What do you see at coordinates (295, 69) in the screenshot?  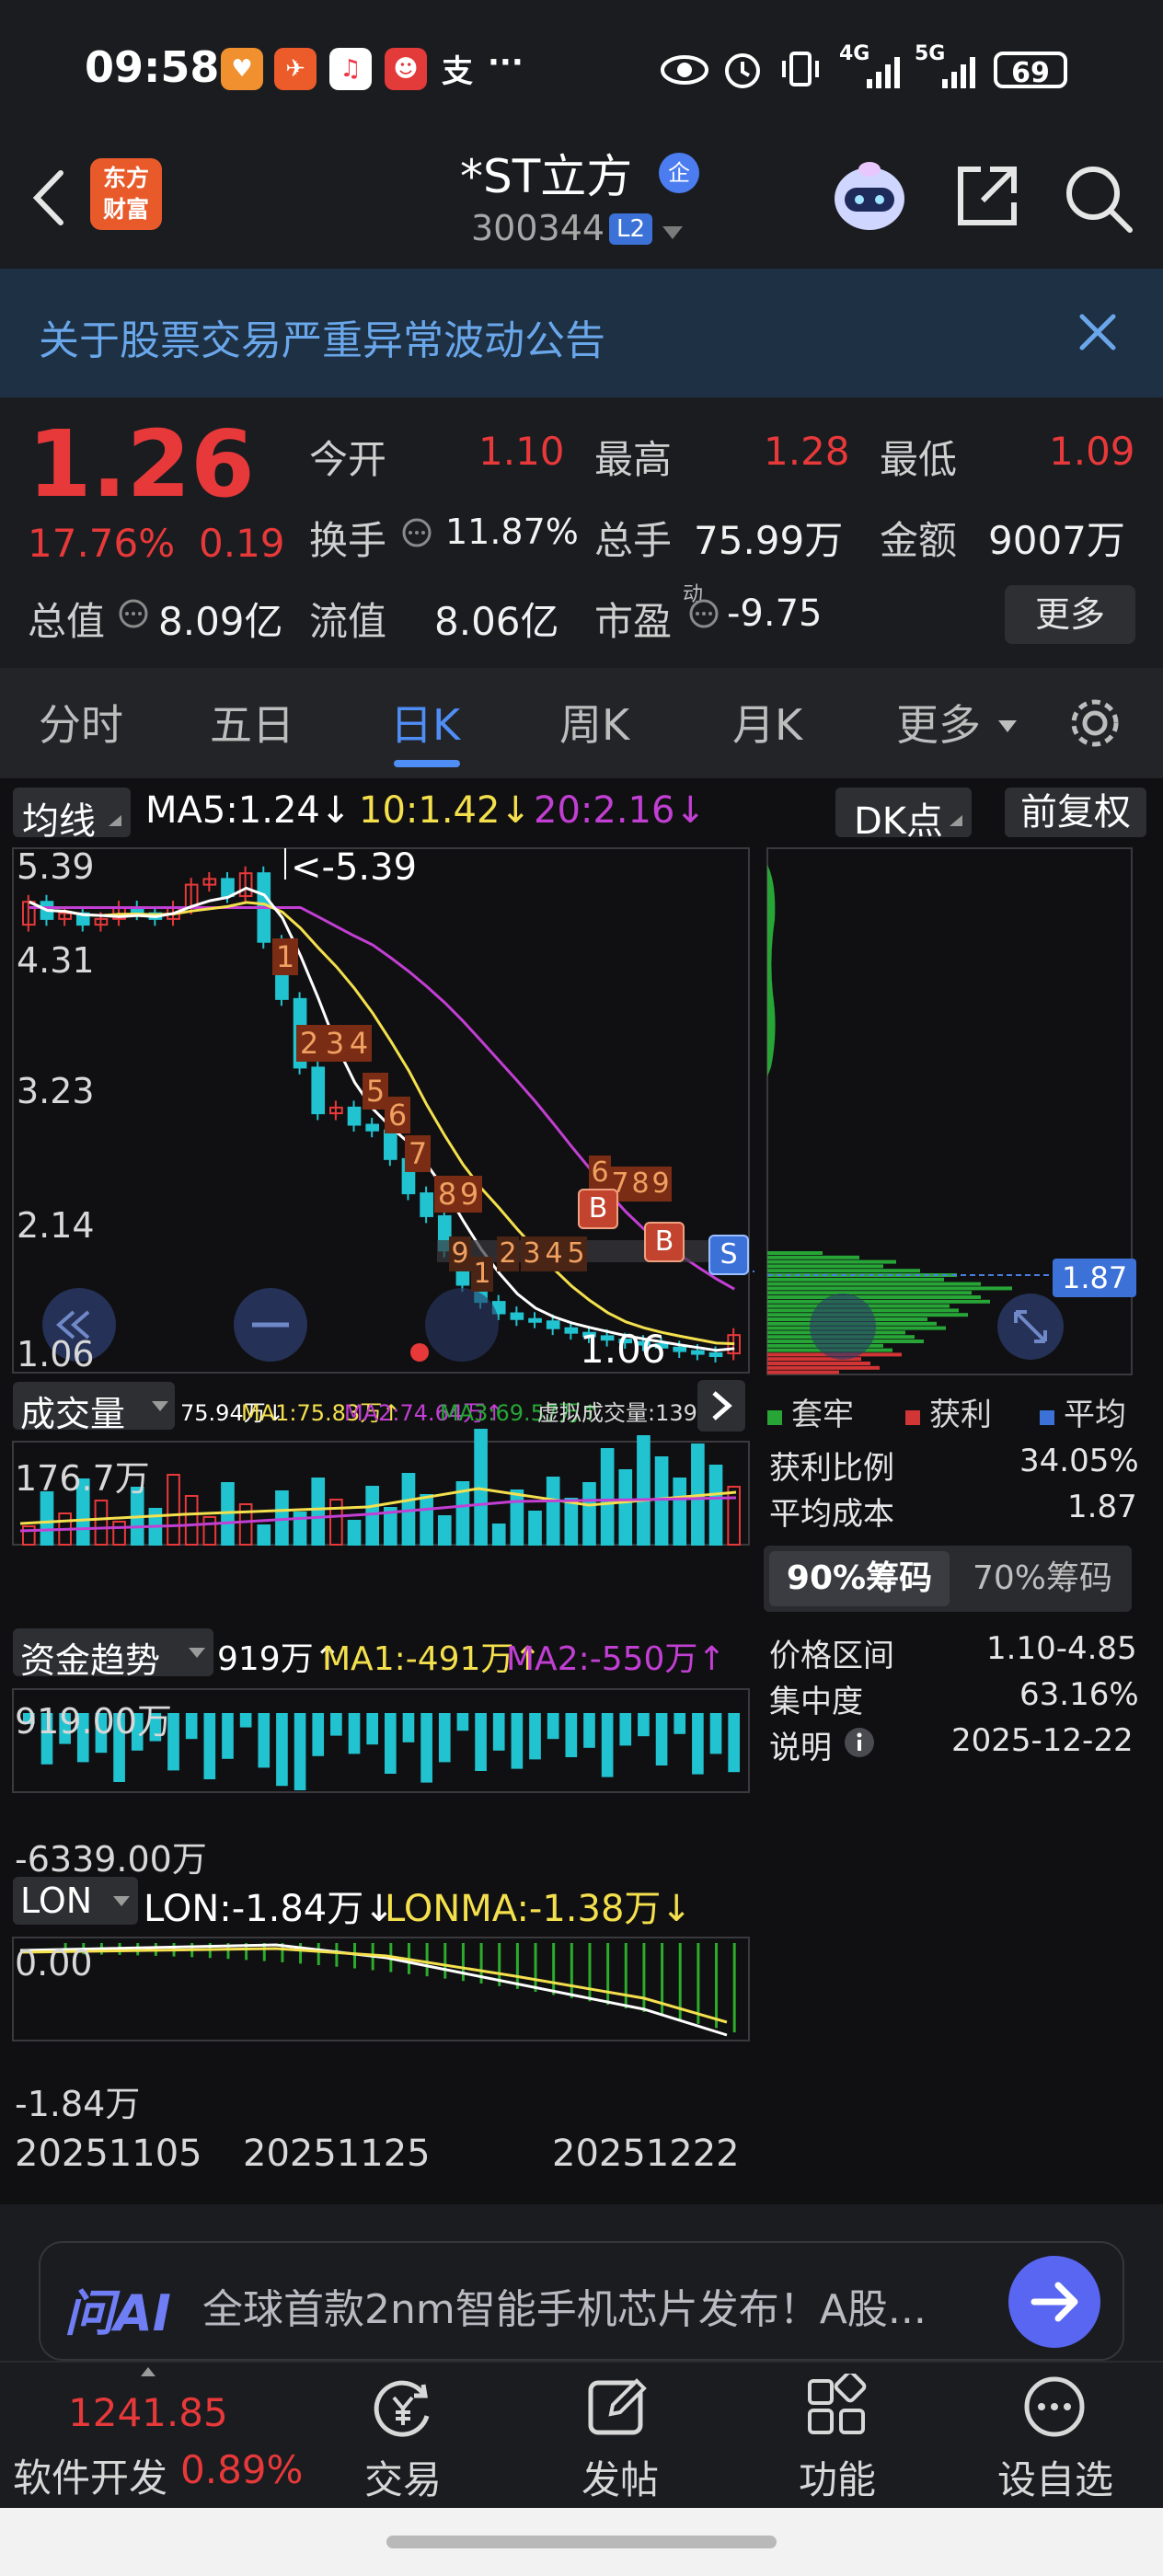 I see `paper-plane-app-icon: ✈` at bounding box center [295, 69].